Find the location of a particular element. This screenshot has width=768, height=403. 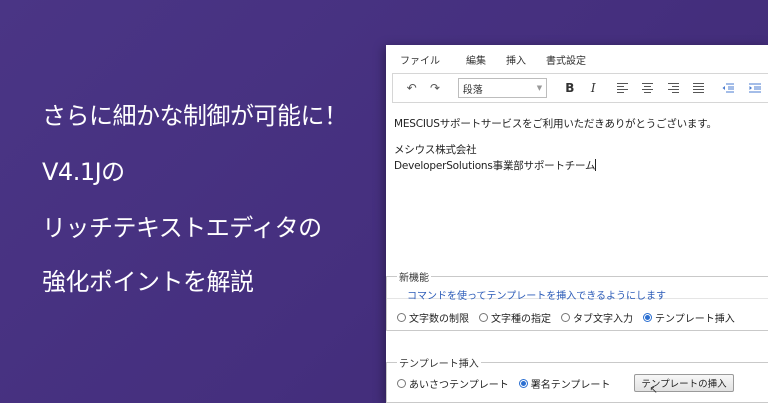

align-justify-icon is located at coordinates (699, 88).